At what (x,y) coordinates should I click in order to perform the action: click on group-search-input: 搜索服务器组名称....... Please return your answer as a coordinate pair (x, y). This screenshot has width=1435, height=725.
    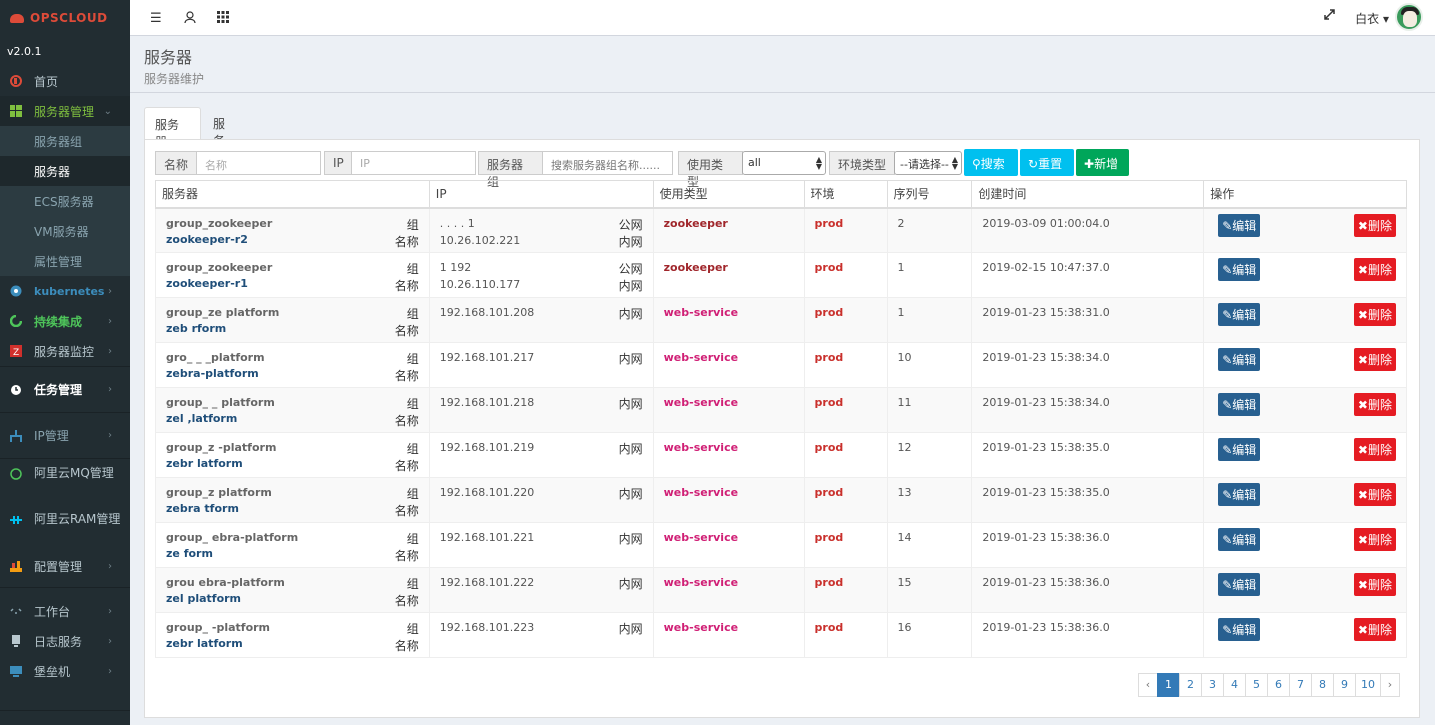
    Looking at the image, I should click on (607, 163).